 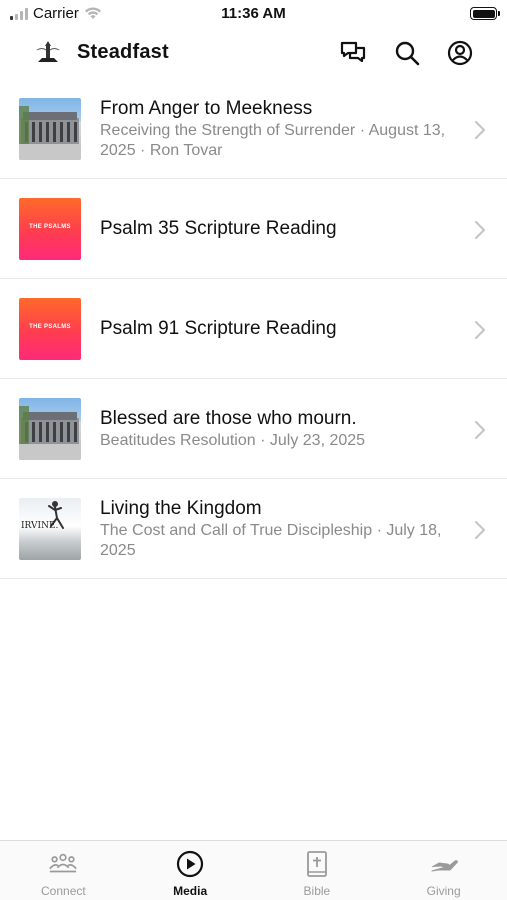 I want to click on media-item-title: Living the Kingdom, so click(x=181, y=508).